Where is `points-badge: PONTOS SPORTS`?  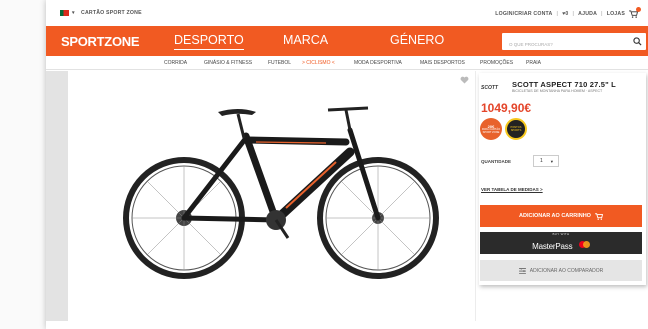
points-badge: PONTOS SPORTS is located at coordinates (516, 129).